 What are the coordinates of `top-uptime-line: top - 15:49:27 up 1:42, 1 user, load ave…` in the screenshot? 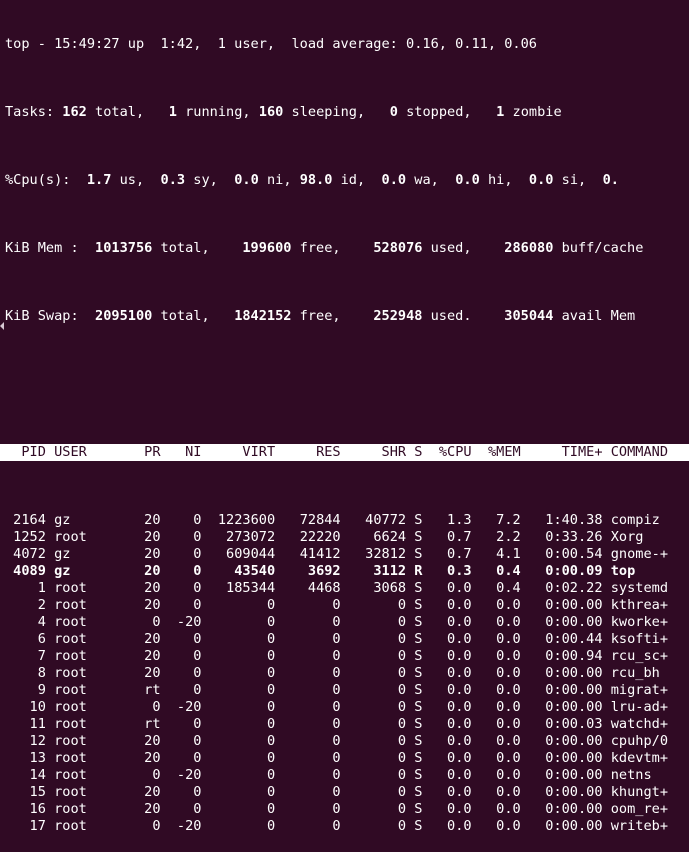 It's located at (271, 44).